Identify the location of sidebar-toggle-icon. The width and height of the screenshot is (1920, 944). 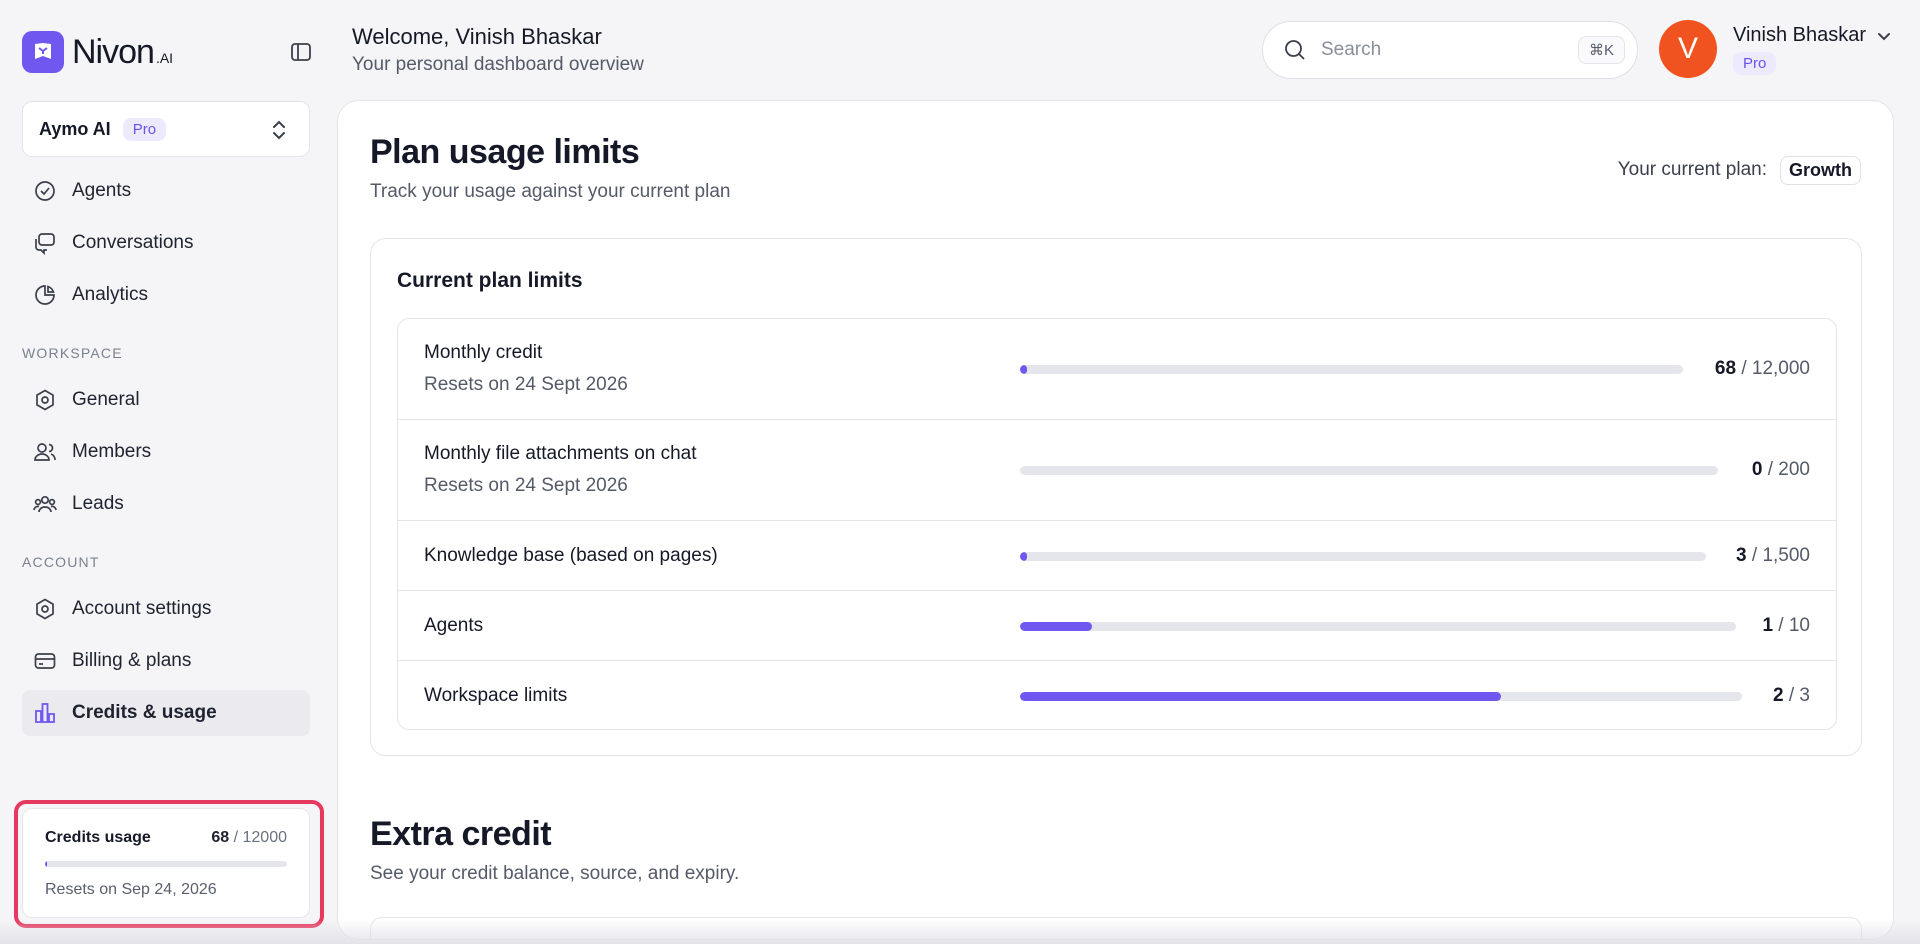
(301, 52).